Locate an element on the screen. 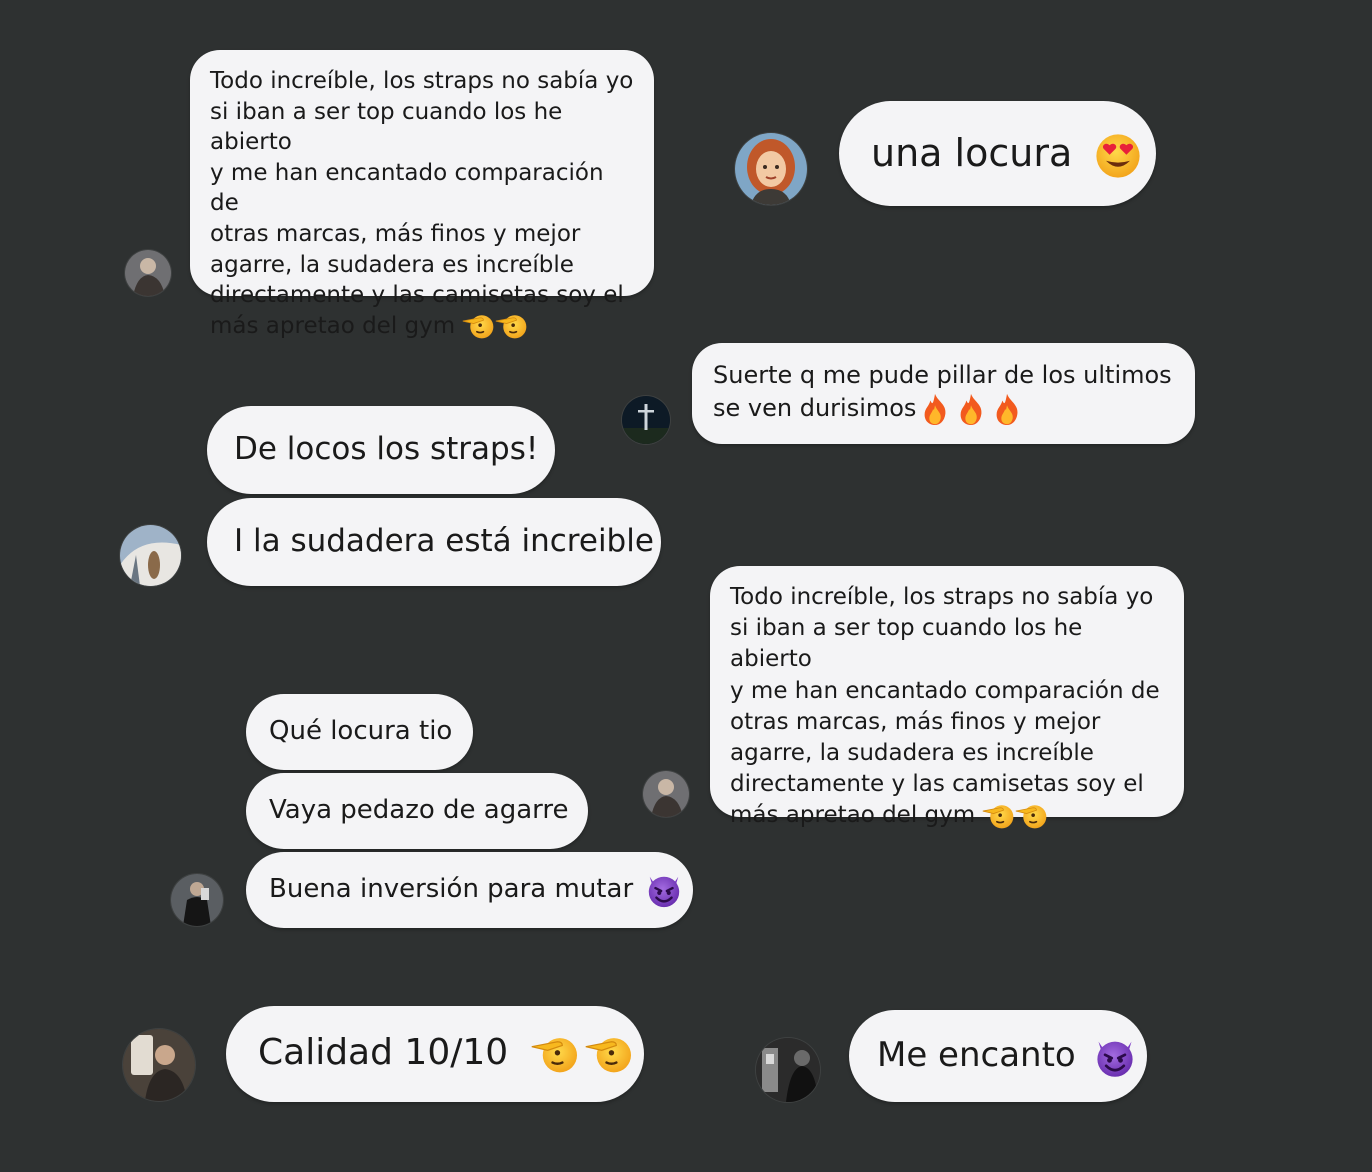 The height and width of the screenshot is (1172, 1372). message-text: I la sudadera está increible is located at coordinates (444, 541).